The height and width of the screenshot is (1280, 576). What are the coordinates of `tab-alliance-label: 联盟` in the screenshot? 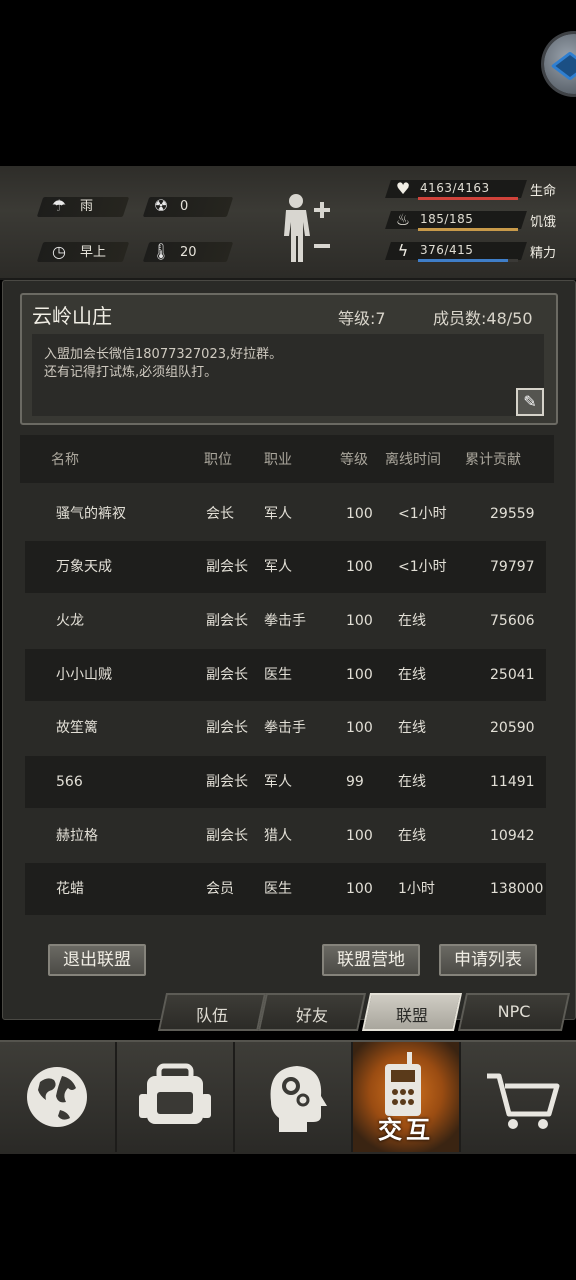 It's located at (411, 1015).